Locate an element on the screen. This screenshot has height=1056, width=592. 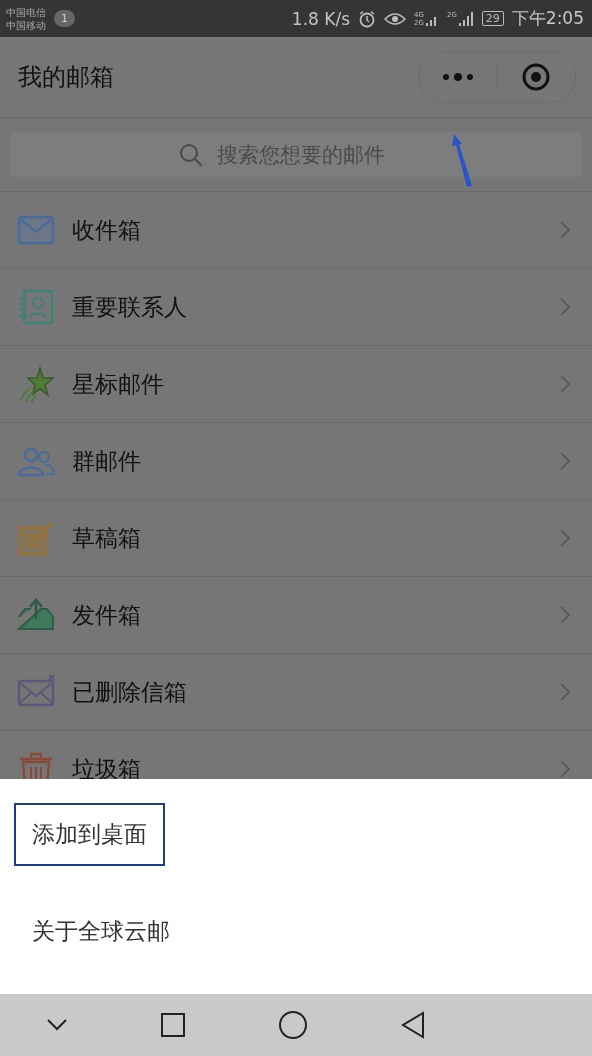
folder-label: 收件箱 is located at coordinates (107, 230).